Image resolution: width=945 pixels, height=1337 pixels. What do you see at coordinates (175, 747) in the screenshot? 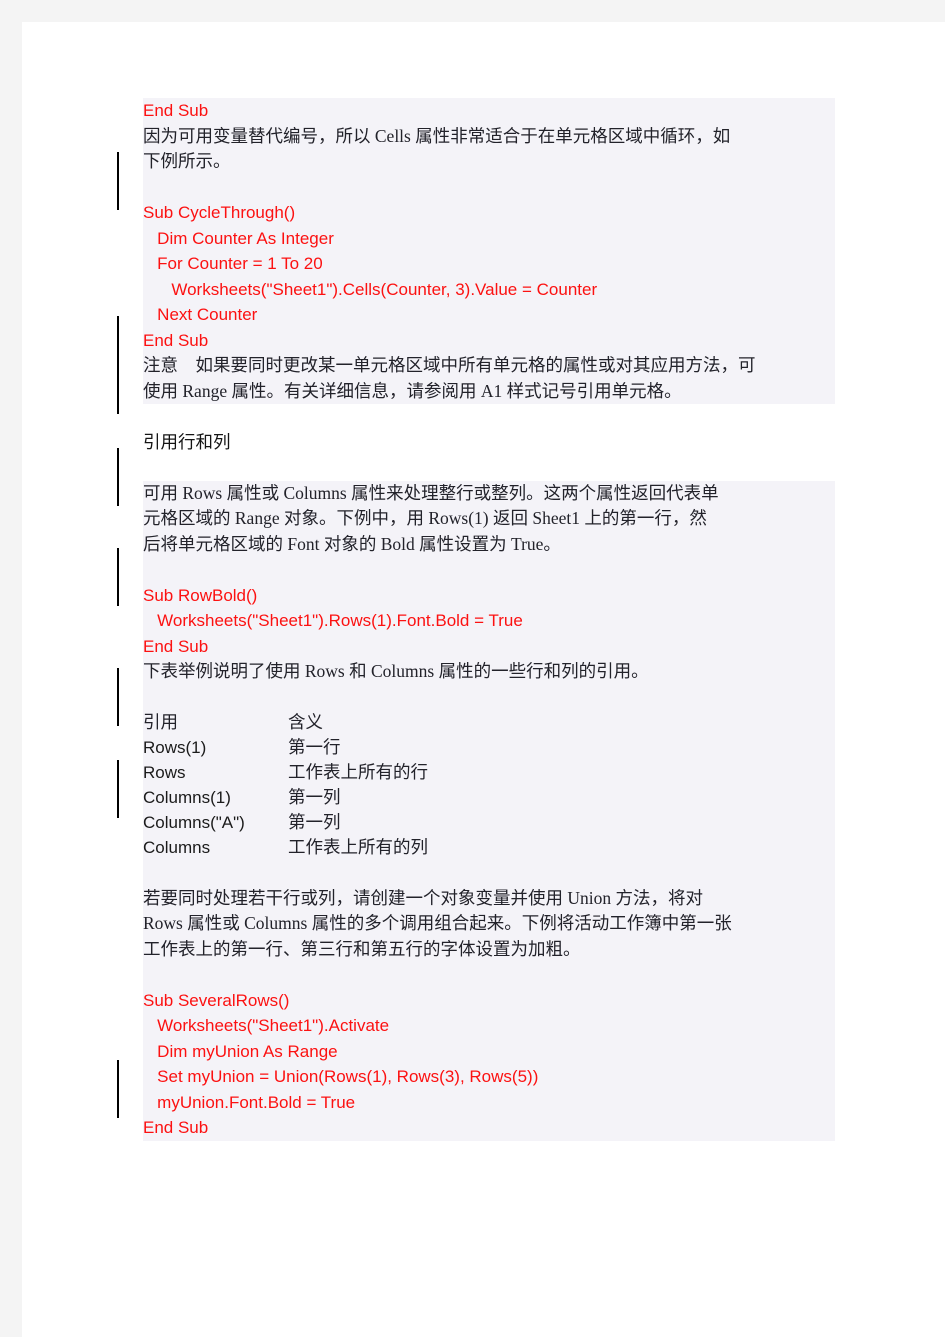
I see `table-cell-reference: Rows(1)` at bounding box center [175, 747].